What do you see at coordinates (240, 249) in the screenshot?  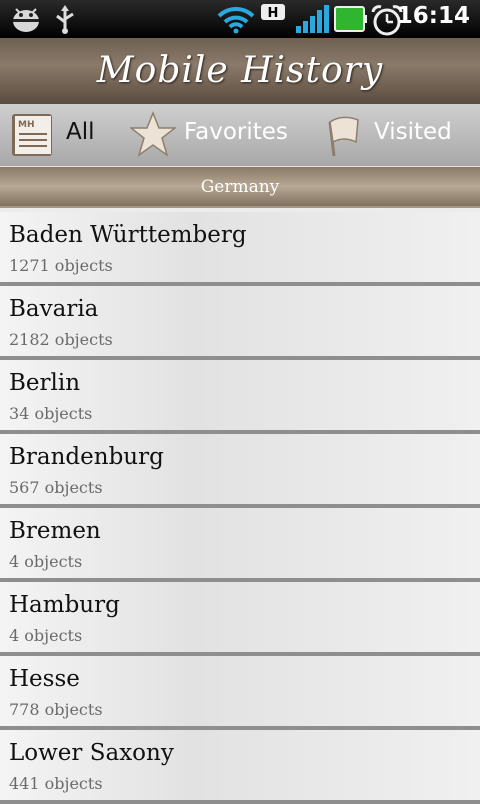 I see `list-item: Baden Württemberg 1271 objects` at bounding box center [240, 249].